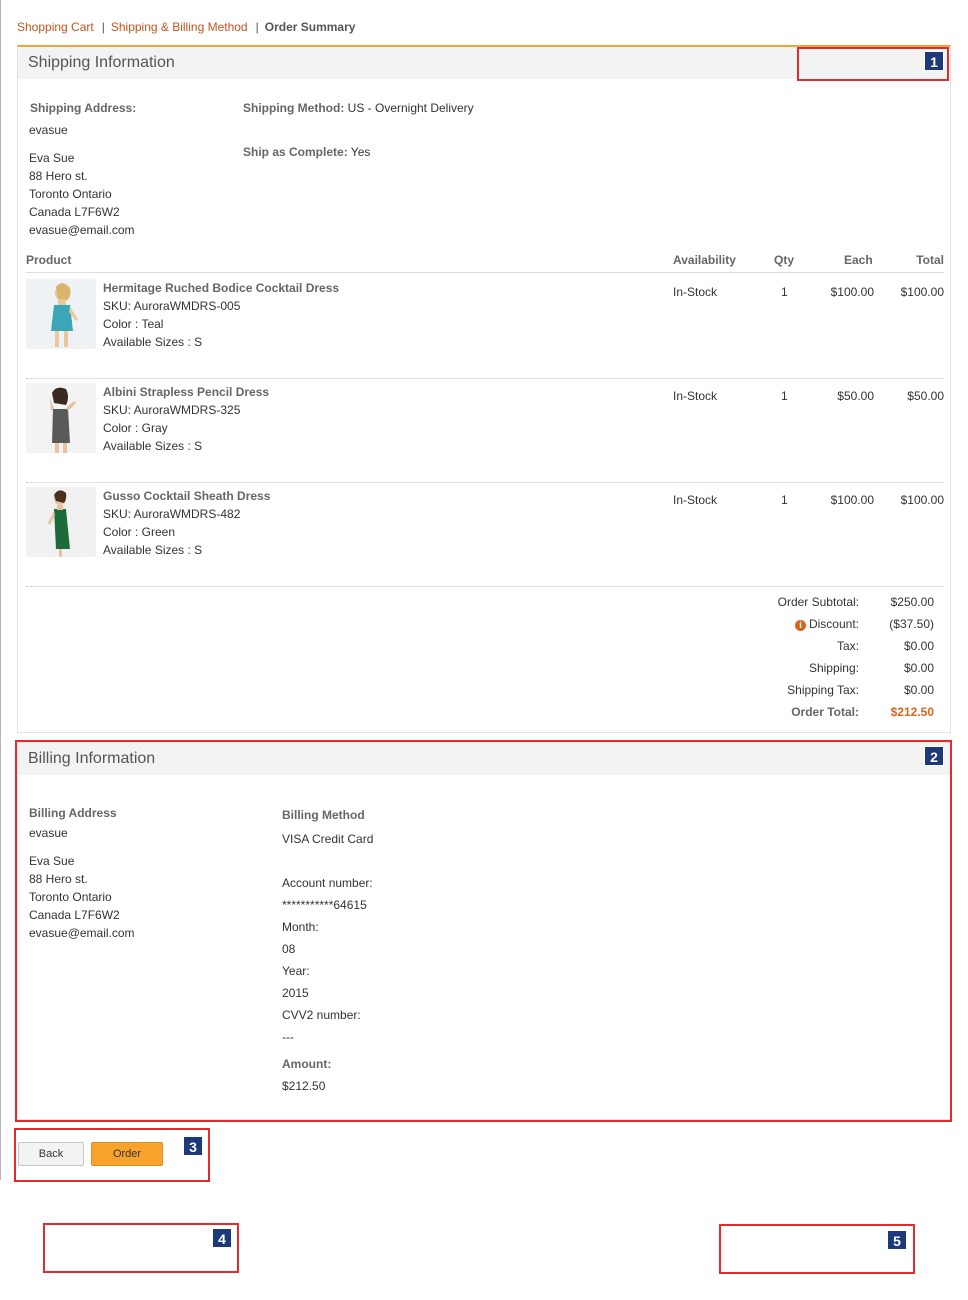 This screenshot has height=1300, width=968. I want to click on product-name: Hermitage Ruched Bodice Cocktail Dress, so click(221, 288).